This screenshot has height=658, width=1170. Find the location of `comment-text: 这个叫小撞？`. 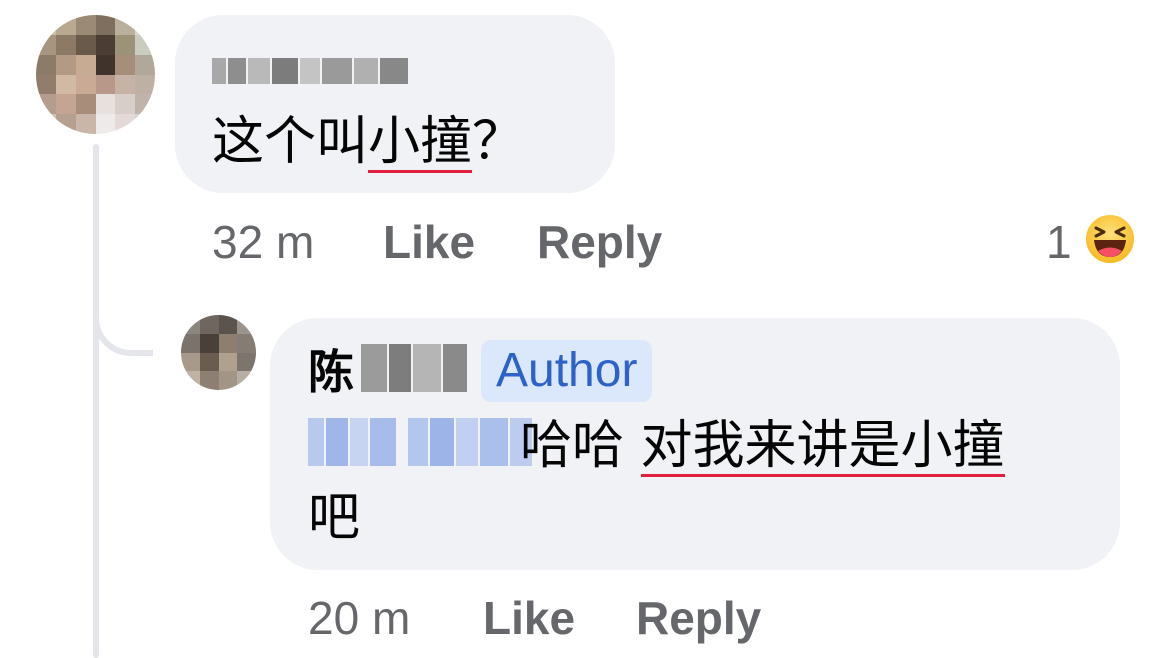

comment-text: 这个叫小撞？ is located at coordinates (368, 142).